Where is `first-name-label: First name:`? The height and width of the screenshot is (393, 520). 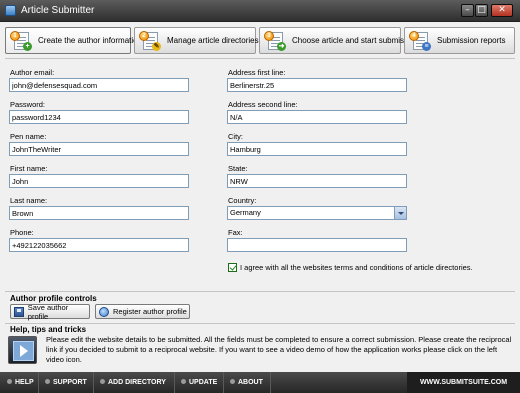 first-name-label: First name: is located at coordinates (29, 168).